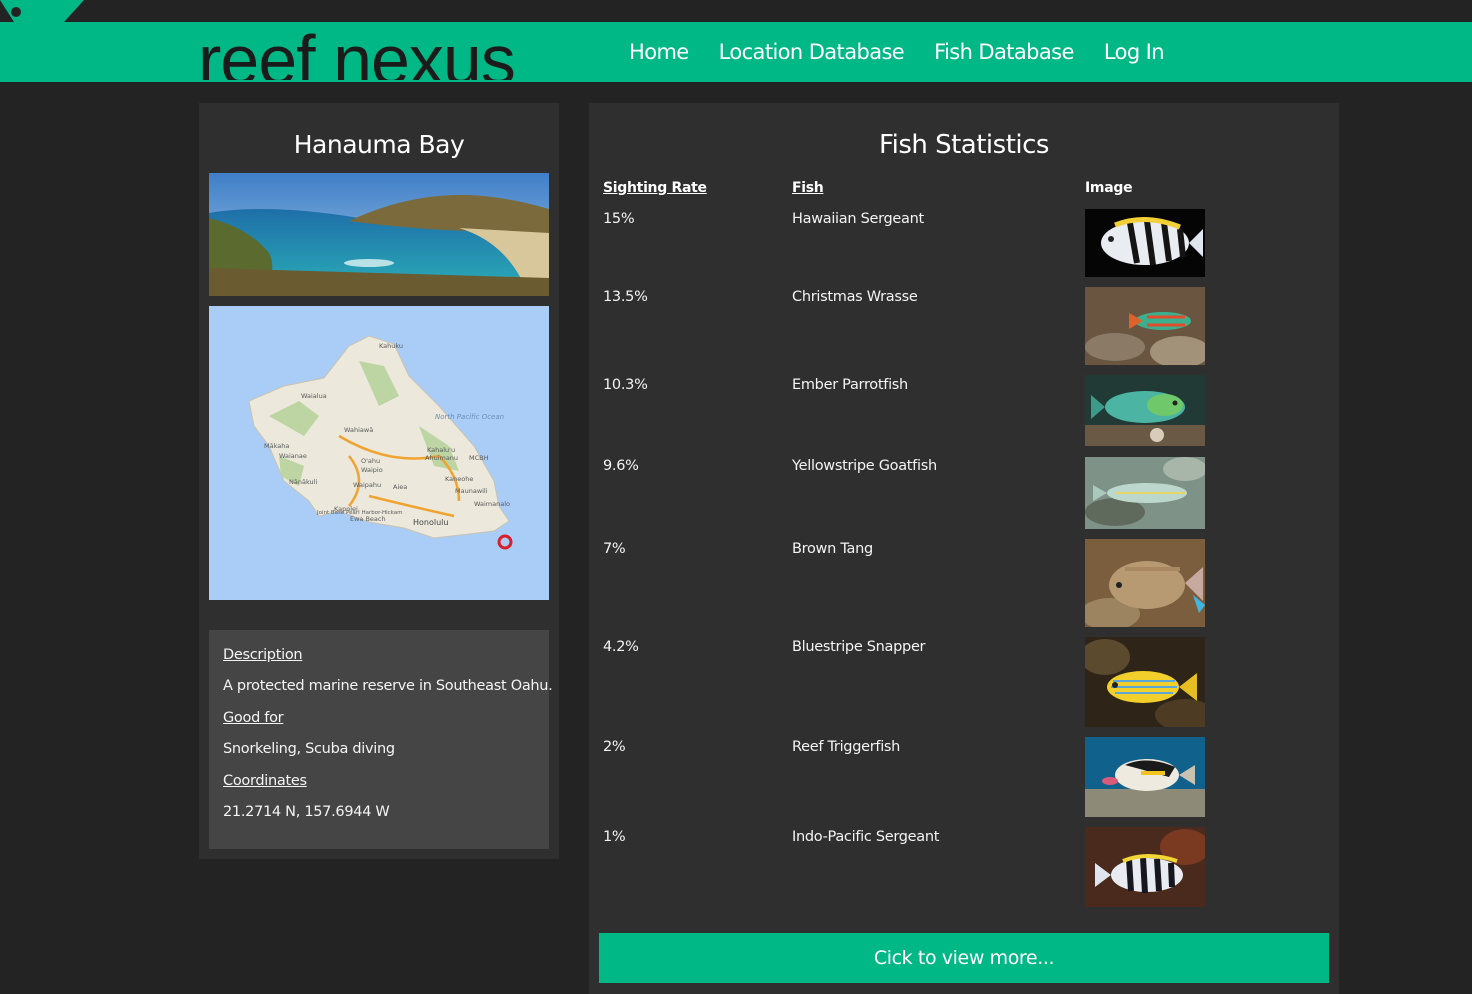 The width and height of the screenshot is (1472, 994). I want to click on row-rate: 7%, so click(614, 549).